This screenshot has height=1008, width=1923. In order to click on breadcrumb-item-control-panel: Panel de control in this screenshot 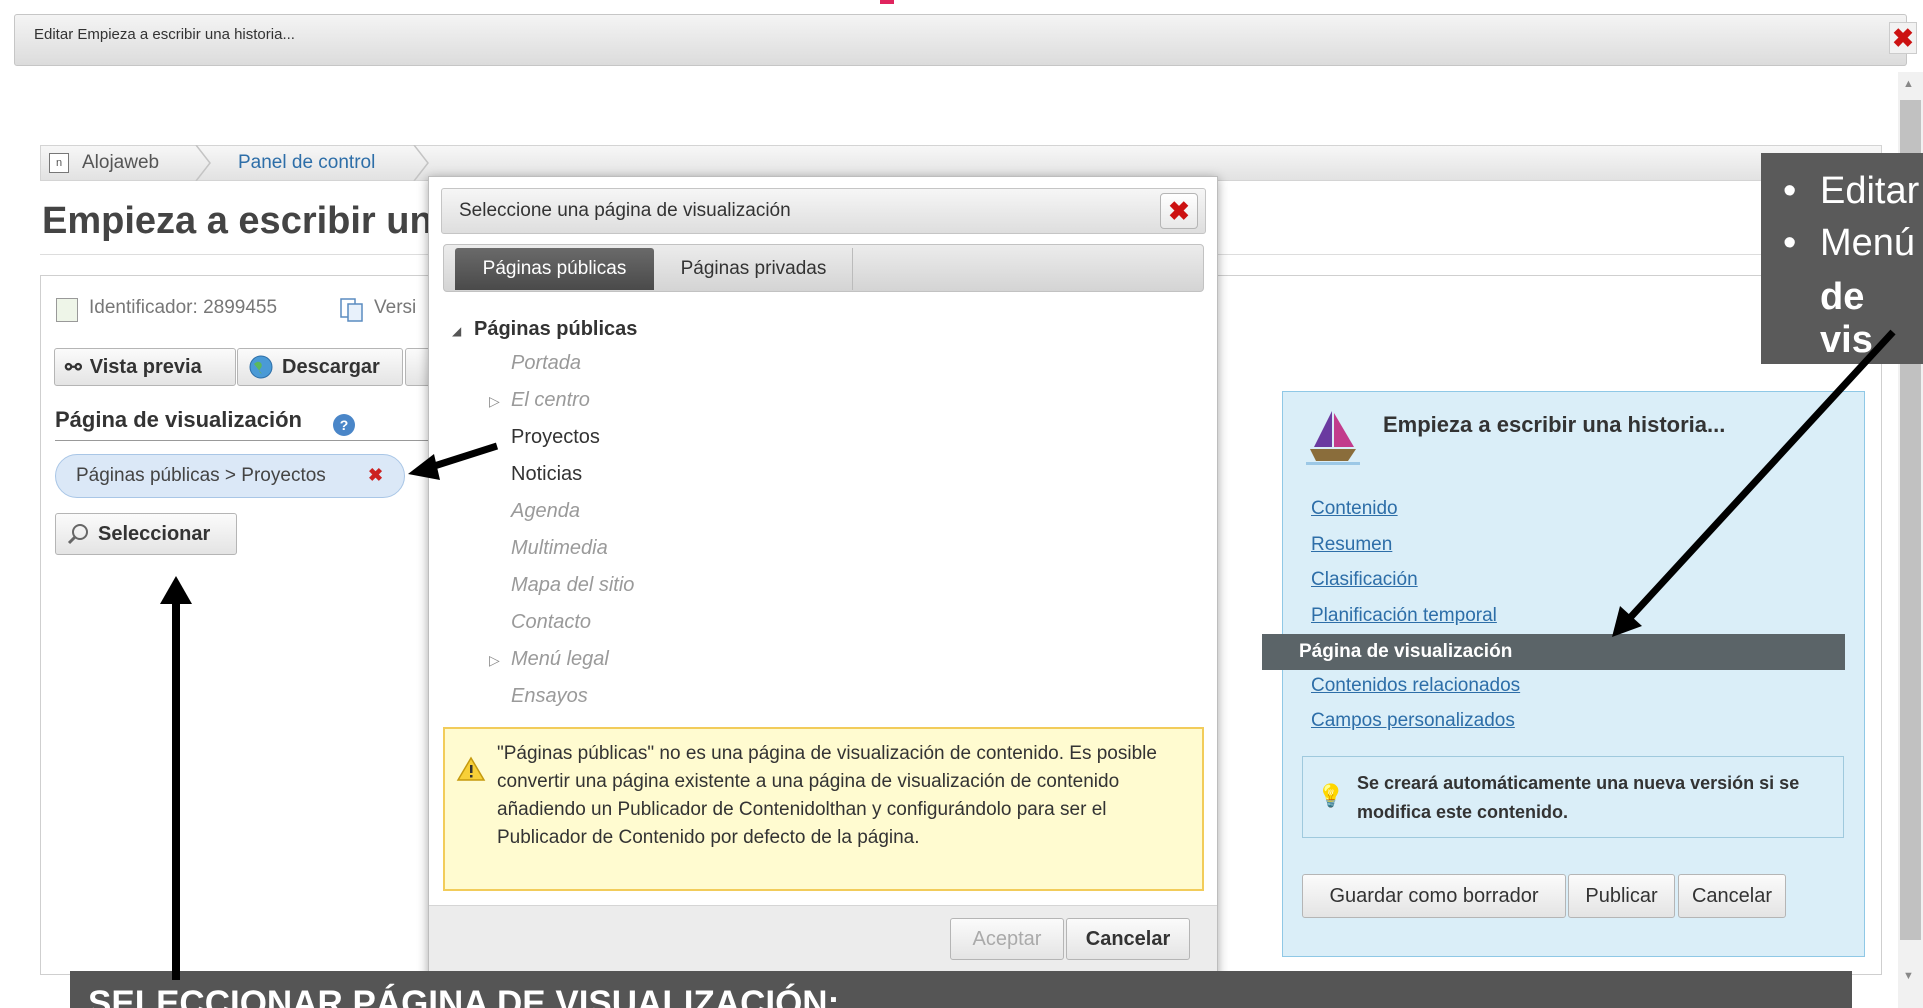, I will do `click(306, 163)`.